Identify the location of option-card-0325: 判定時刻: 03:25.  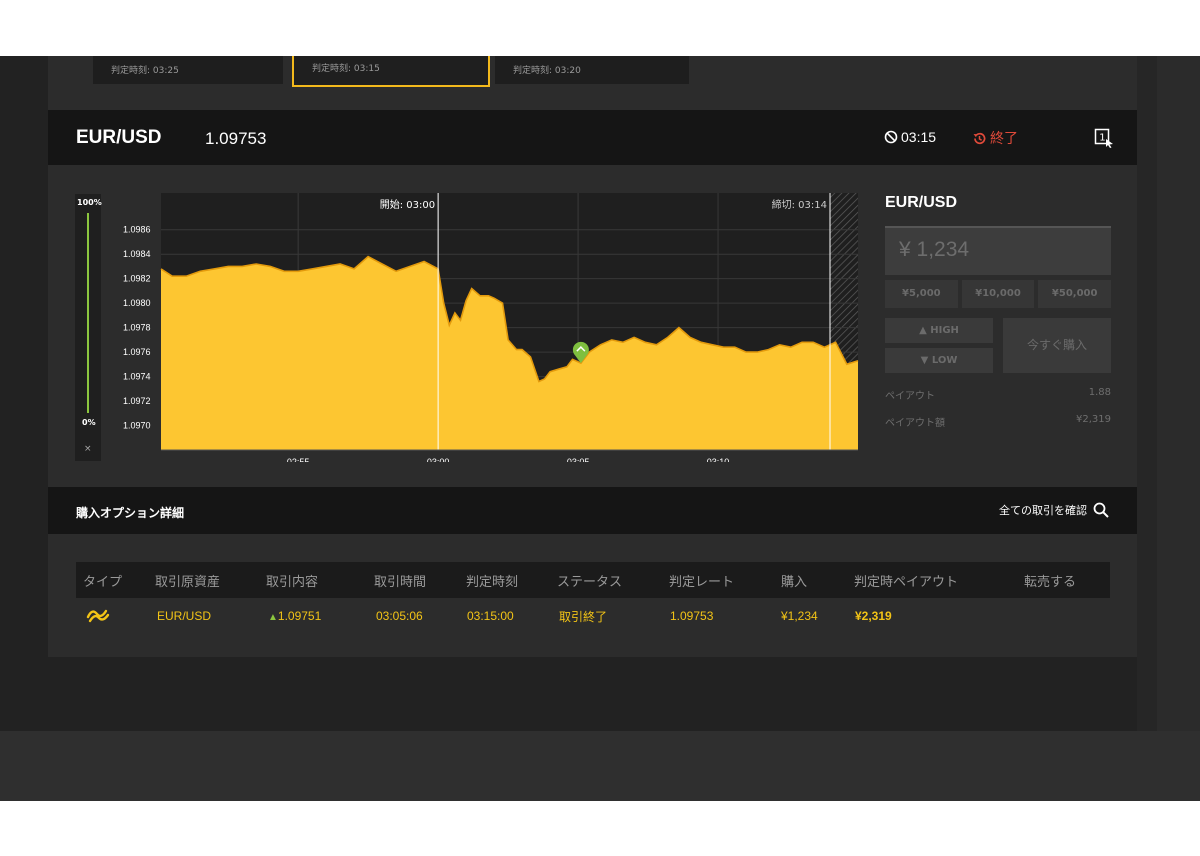
(188, 70).